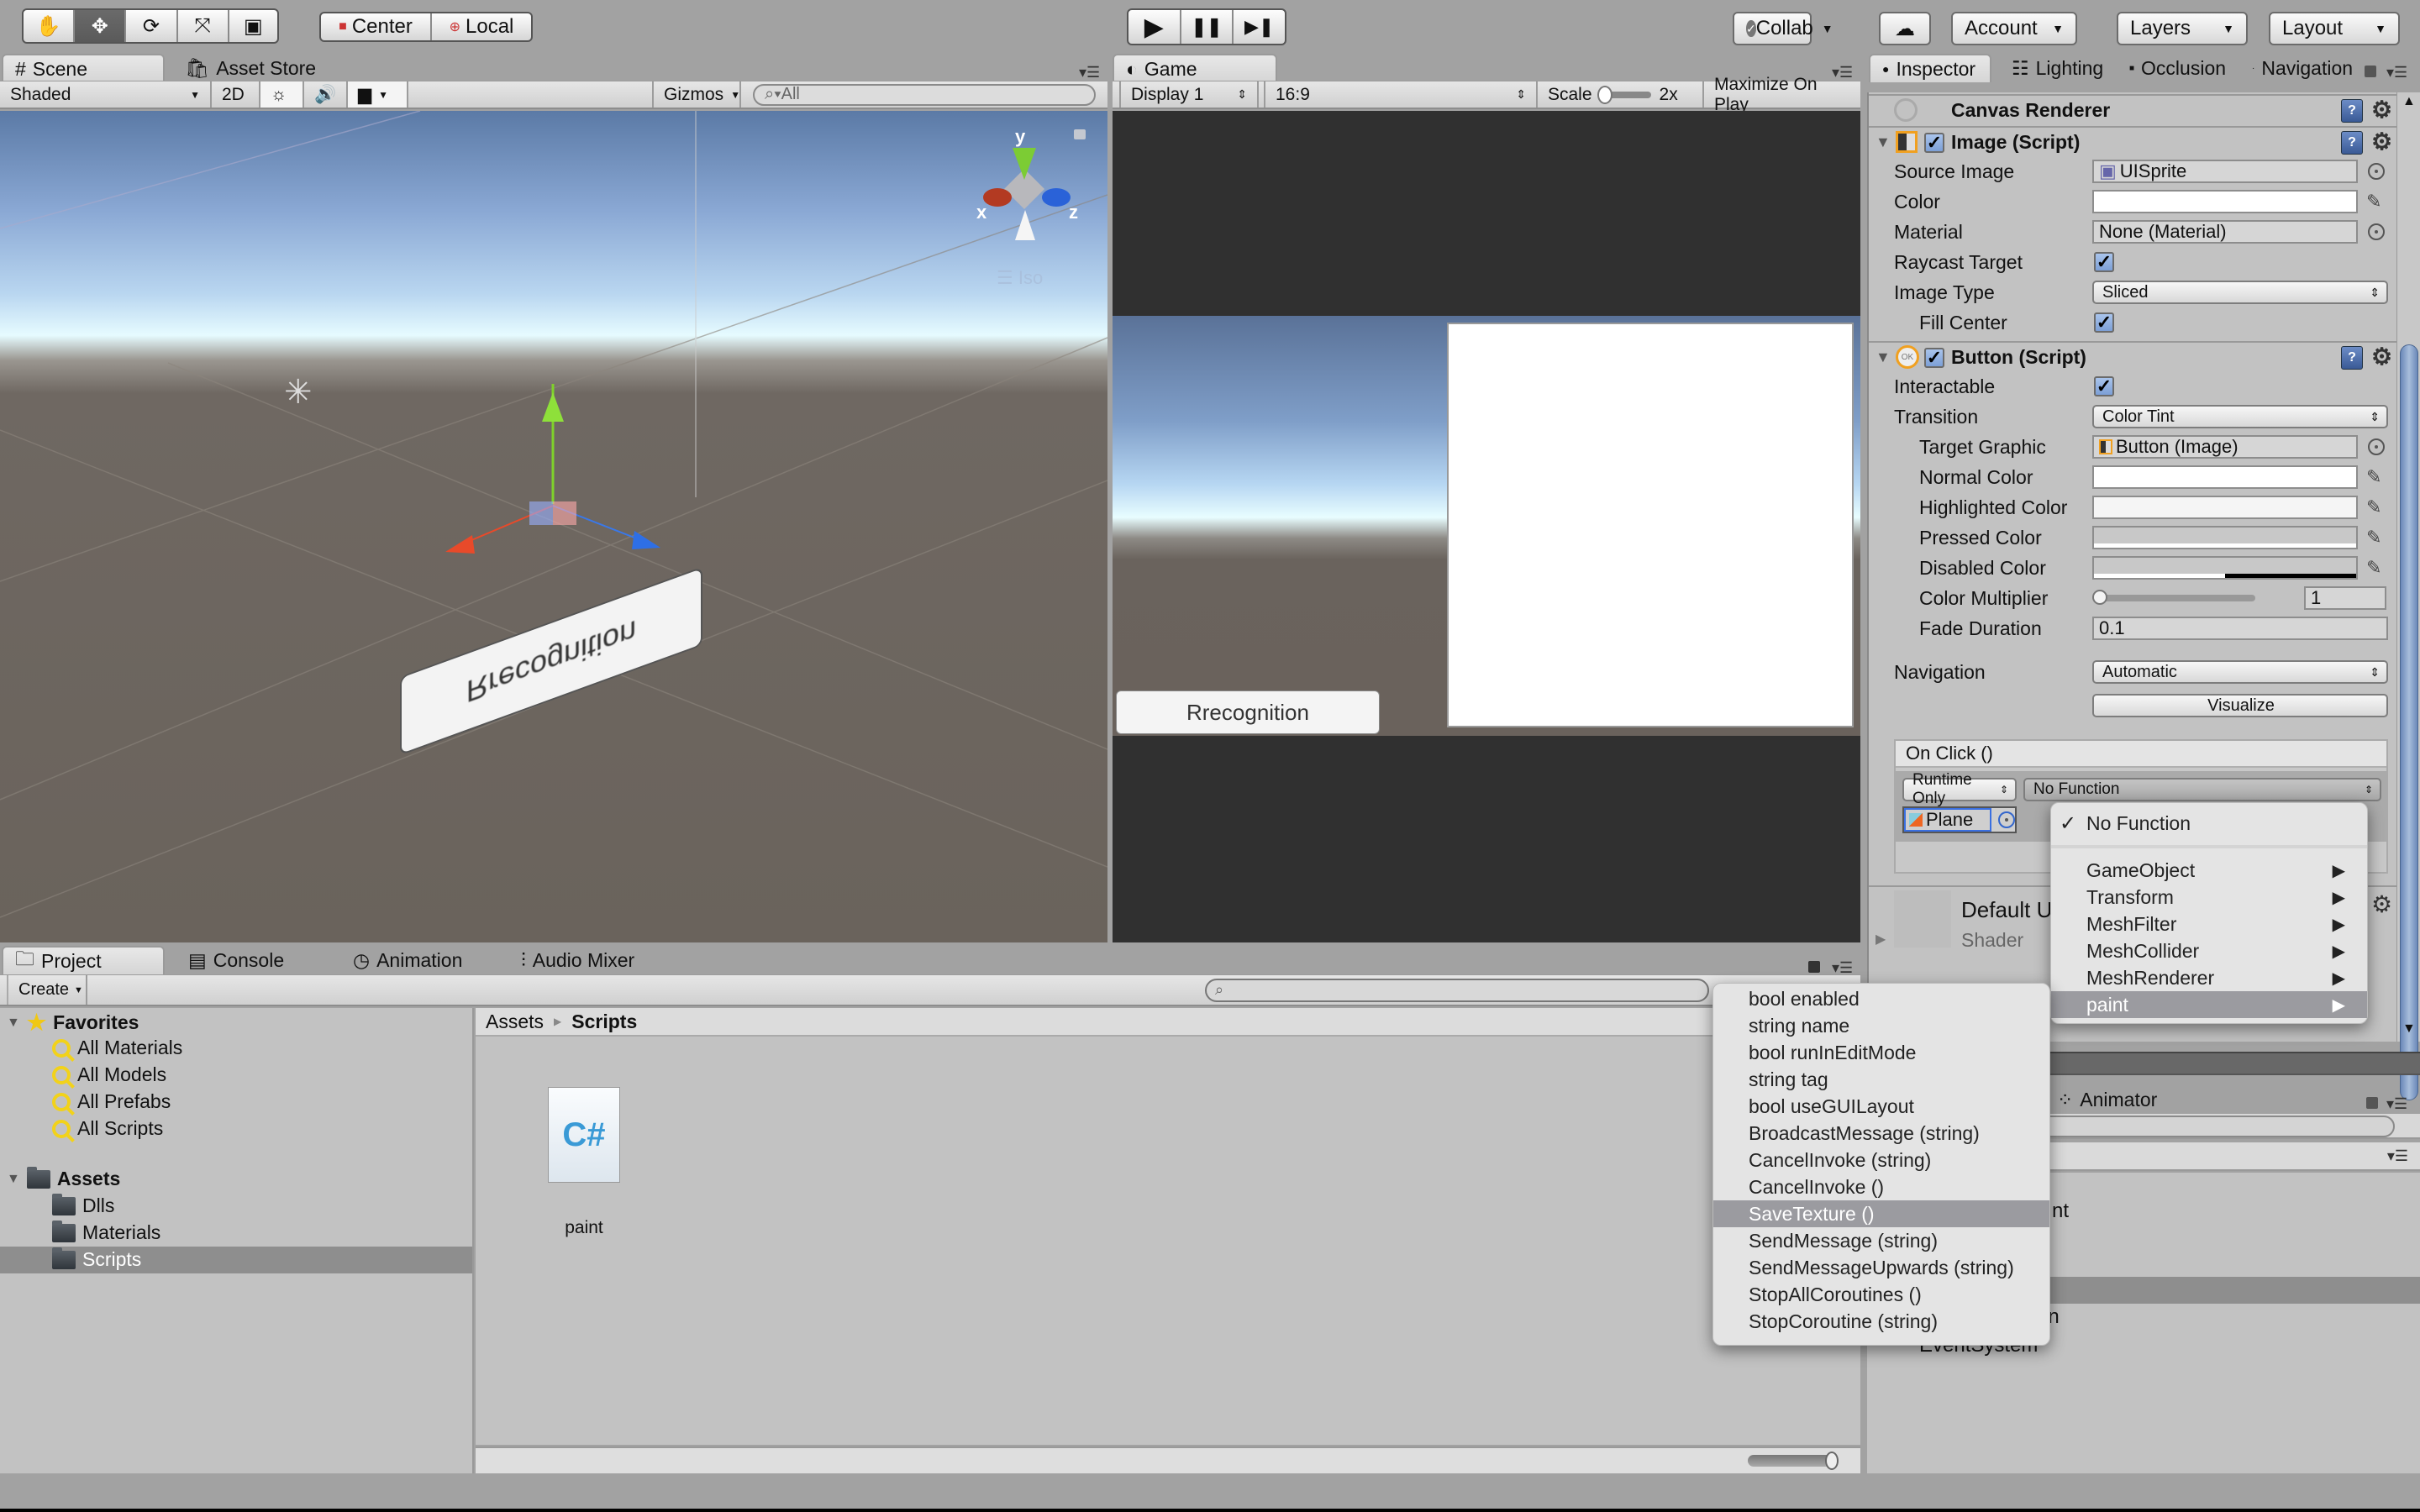  Describe the element at coordinates (1207, 27) in the screenshot. I see `pause-button: ❚❚` at that location.